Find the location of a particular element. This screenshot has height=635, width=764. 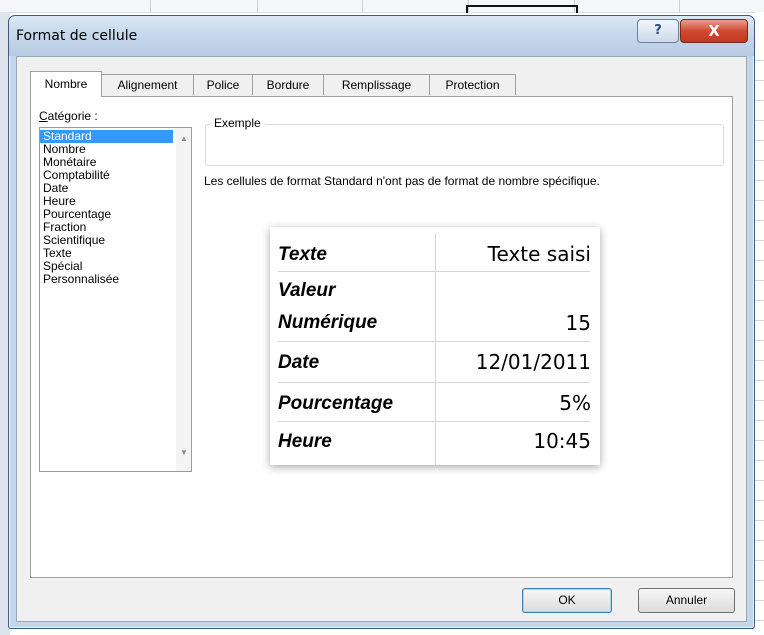

help-button: ? is located at coordinates (658, 31).